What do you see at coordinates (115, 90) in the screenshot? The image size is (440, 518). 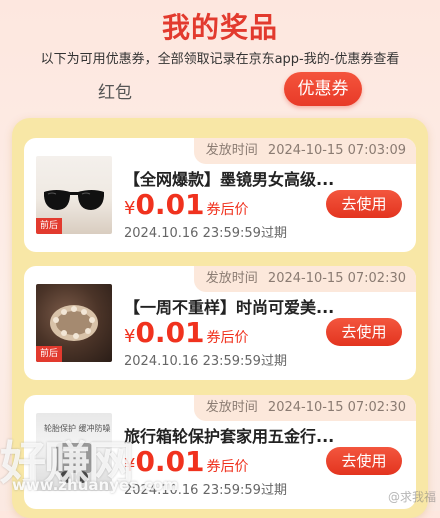 I see `tab-redpacket: 红包` at bounding box center [115, 90].